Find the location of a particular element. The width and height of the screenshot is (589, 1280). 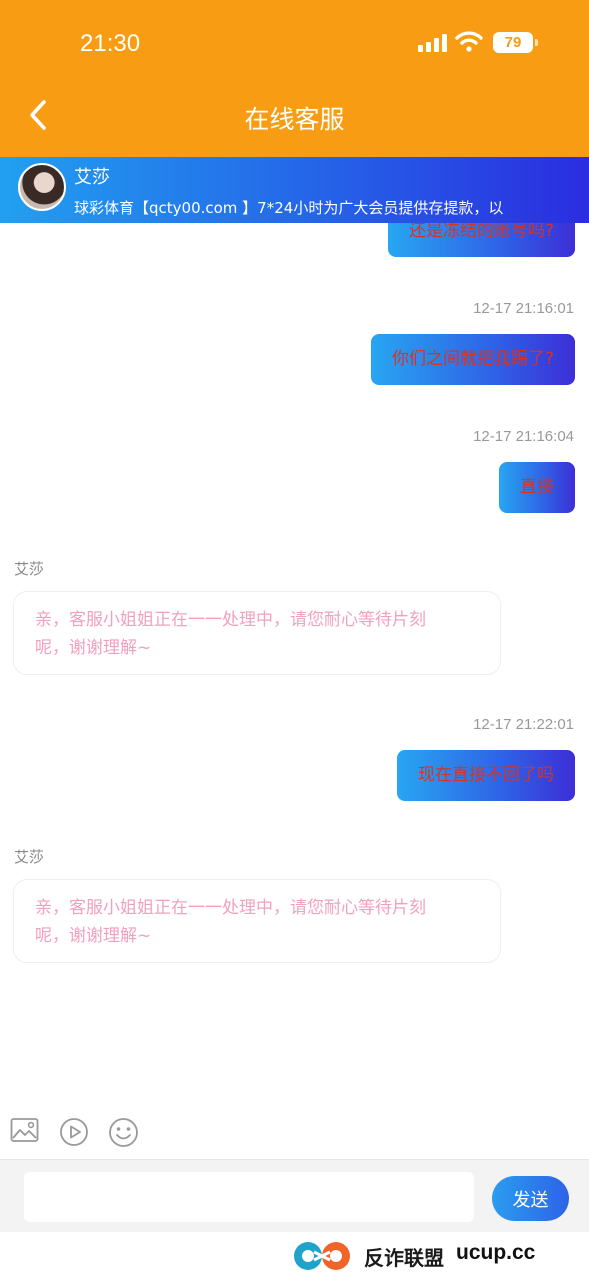

message-input is located at coordinates (249, 1197).